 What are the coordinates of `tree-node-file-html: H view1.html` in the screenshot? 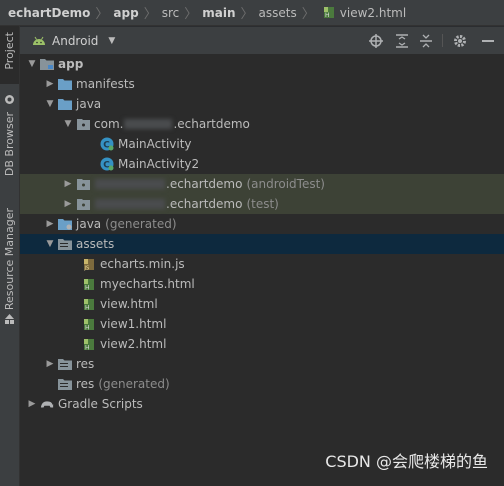 It's located at (262, 324).